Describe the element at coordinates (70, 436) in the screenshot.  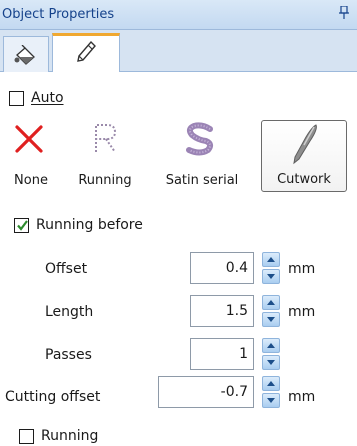
I see `running-after-label: Running` at that location.